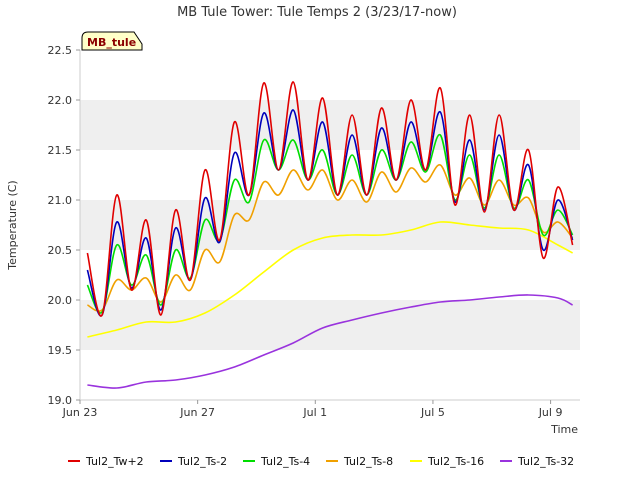  What do you see at coordinates (202, 461) in the screenshot?
I see `legend-label: Tul2_Ts-2` at bounding box center [202, 461].